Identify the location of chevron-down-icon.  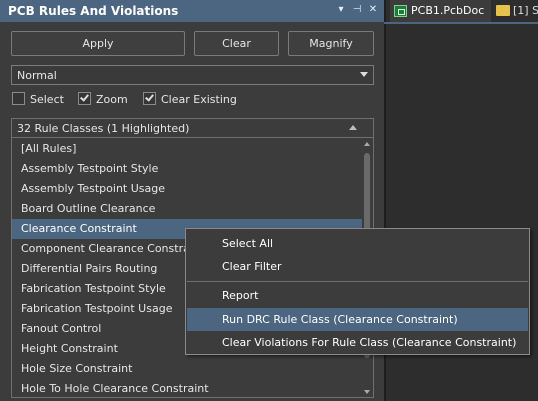
(364, 74).